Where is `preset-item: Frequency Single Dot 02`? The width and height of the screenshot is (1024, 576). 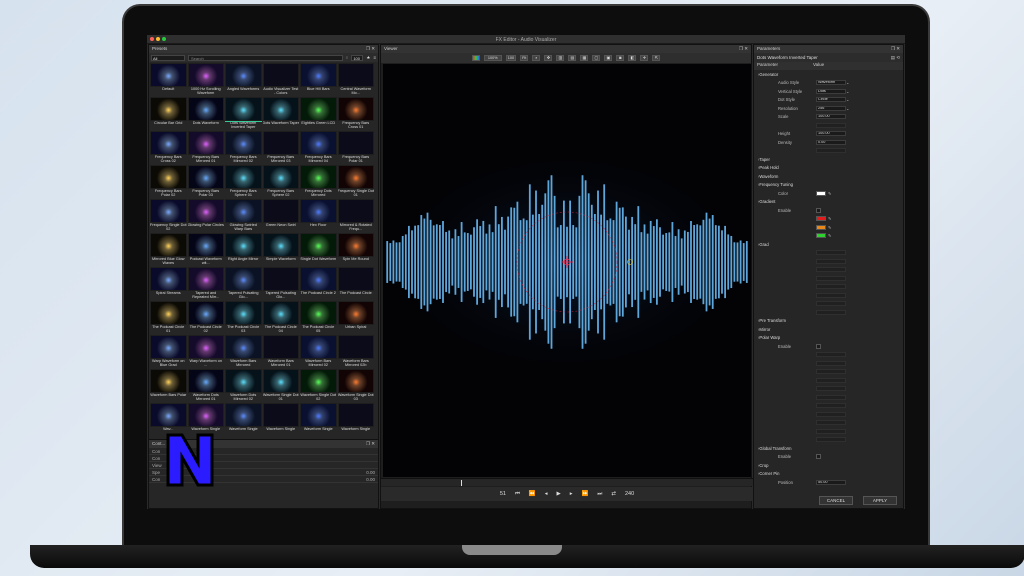
preset-item: Frequency Single Dot 02 is located at coordinates (168, 215).